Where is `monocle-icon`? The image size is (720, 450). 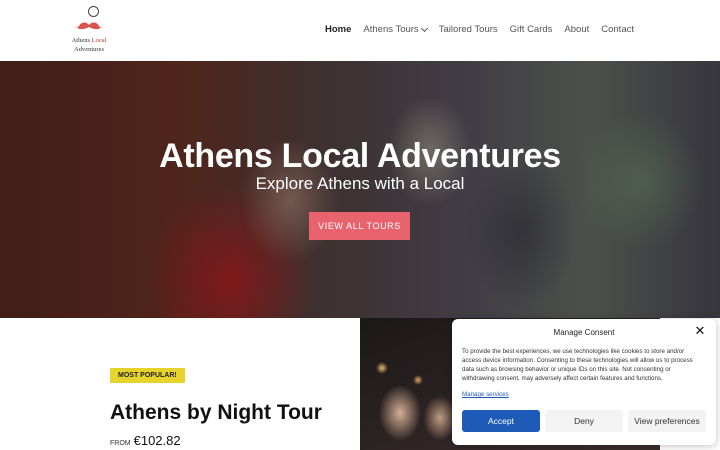
monocle-icon is located at coordinates (93, 11).